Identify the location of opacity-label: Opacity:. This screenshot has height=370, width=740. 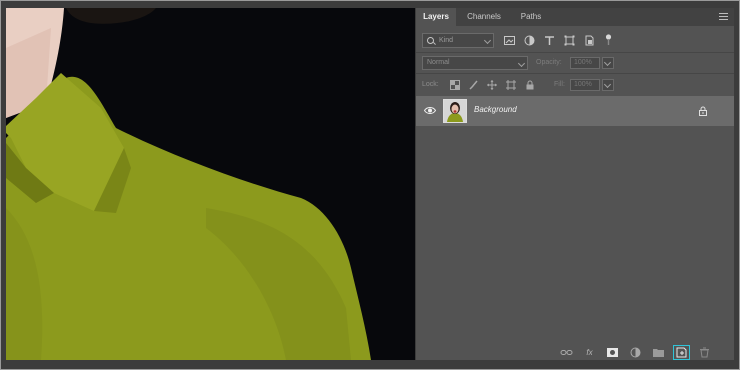
(549, 62).